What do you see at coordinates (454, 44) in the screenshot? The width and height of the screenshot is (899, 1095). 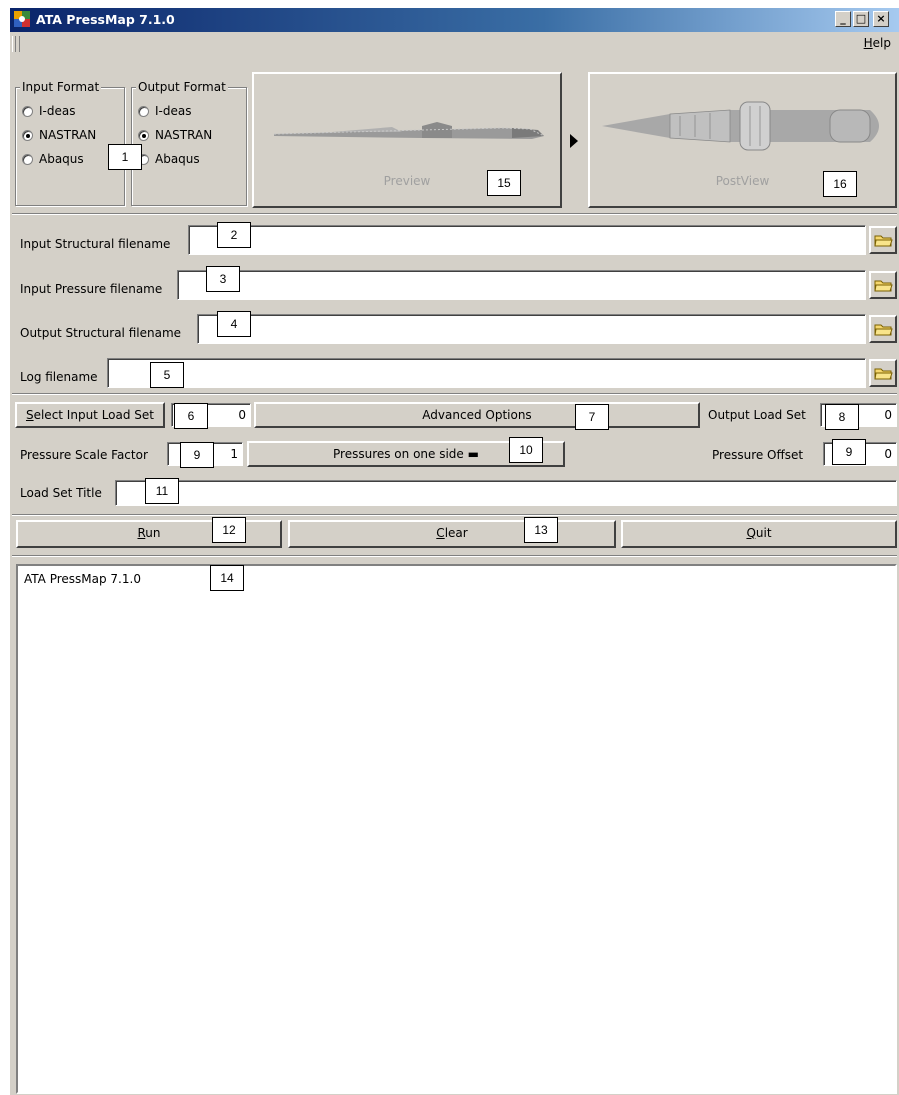 I see `menu-bar: Help` at bounding box center [454, 44].